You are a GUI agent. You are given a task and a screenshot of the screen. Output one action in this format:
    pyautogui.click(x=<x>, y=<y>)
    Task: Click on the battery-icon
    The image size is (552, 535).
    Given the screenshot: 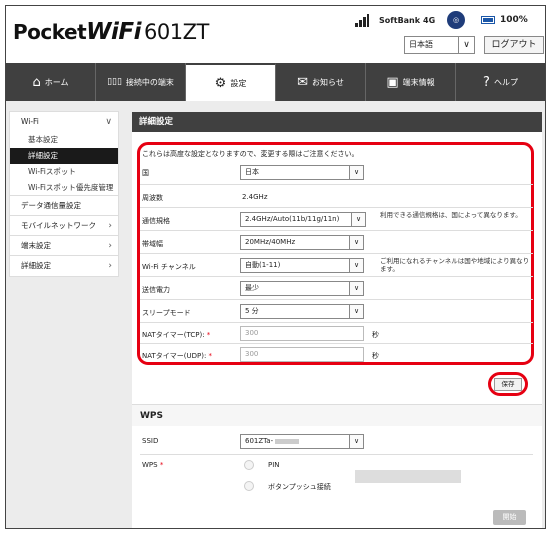 What is the action you would take?
    pyautogui.click(x=488, y=20)
    